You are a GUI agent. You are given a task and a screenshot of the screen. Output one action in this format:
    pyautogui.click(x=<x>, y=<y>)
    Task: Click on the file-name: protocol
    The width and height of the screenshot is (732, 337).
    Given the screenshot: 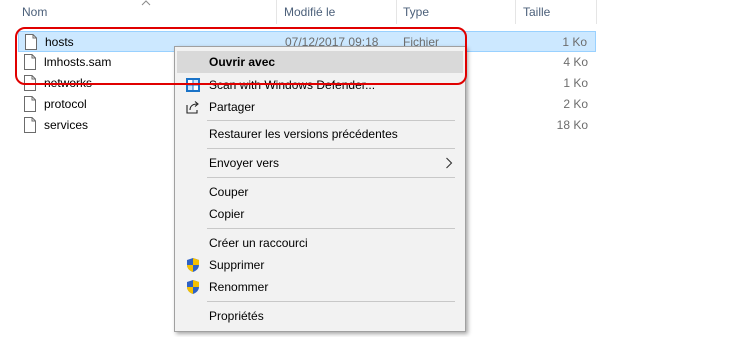 What is the action you would take?
    pyautogui.click(x=65, y=104)
    